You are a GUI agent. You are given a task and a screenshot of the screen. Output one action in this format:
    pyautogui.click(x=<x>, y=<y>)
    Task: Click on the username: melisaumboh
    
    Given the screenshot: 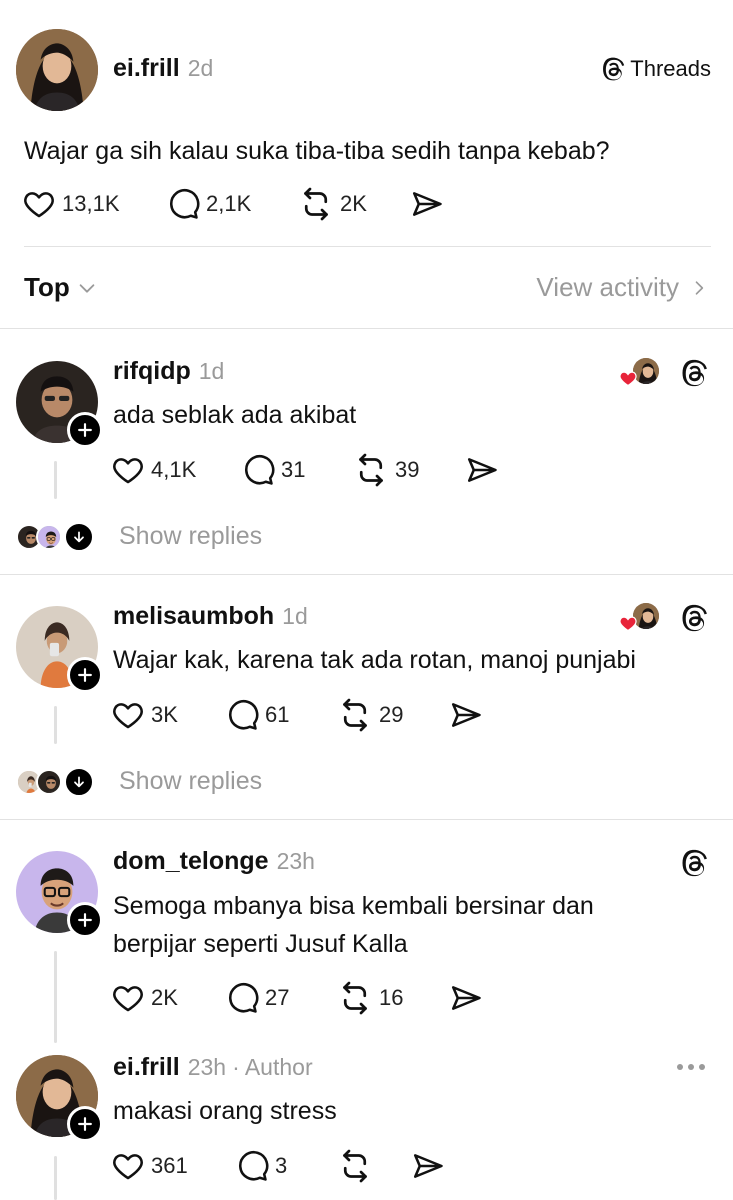 What is the action you would take?
    pyautogui.click(x=193, y=616)
    